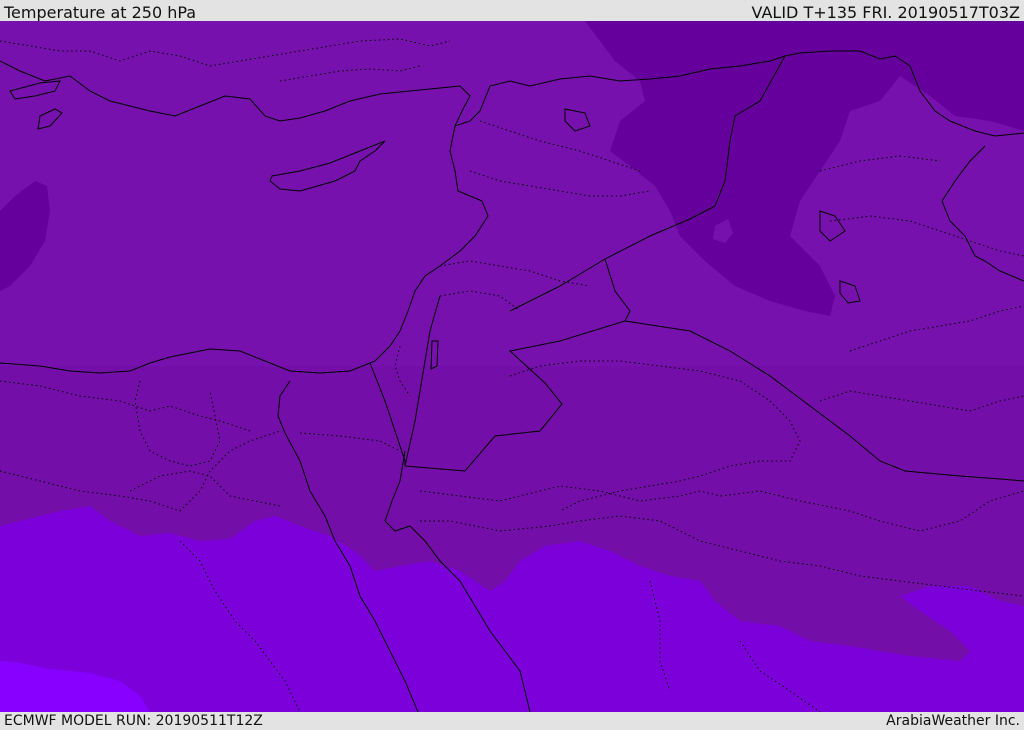 The height and width of the screenshot is (730, 1024). Describe the element at coordinates (953, 721) in the screenshot. I see `credit: ArabiaWeather Inc.` at that location.